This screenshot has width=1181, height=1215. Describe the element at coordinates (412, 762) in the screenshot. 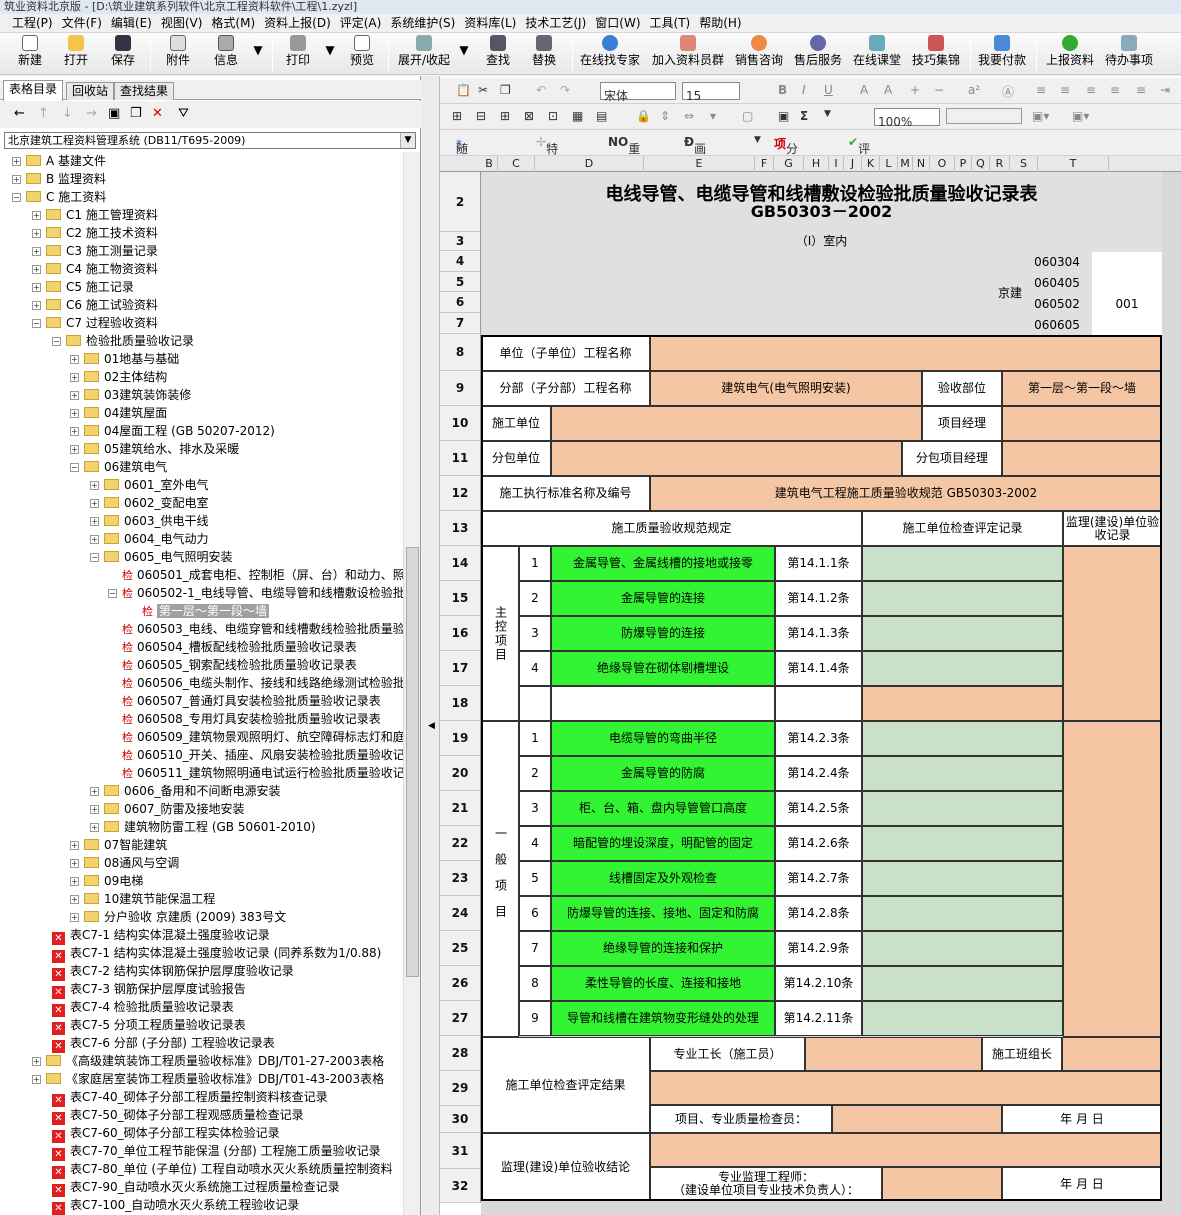

I see `scroll-thumb` at that location.